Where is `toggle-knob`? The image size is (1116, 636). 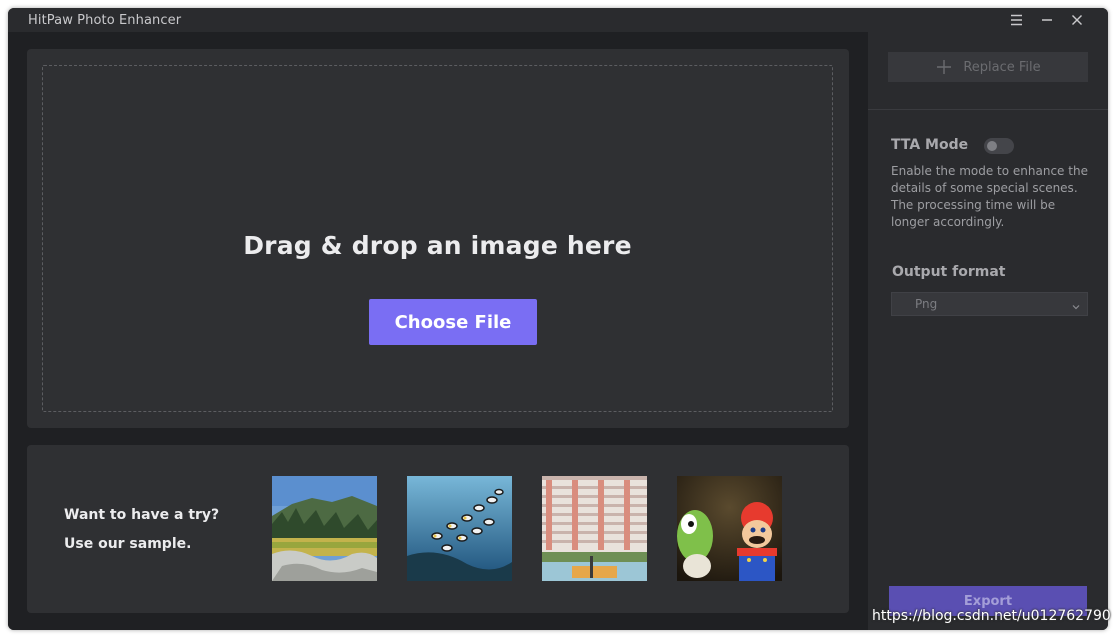 toggle-knob is located at coordinates (992, 146).